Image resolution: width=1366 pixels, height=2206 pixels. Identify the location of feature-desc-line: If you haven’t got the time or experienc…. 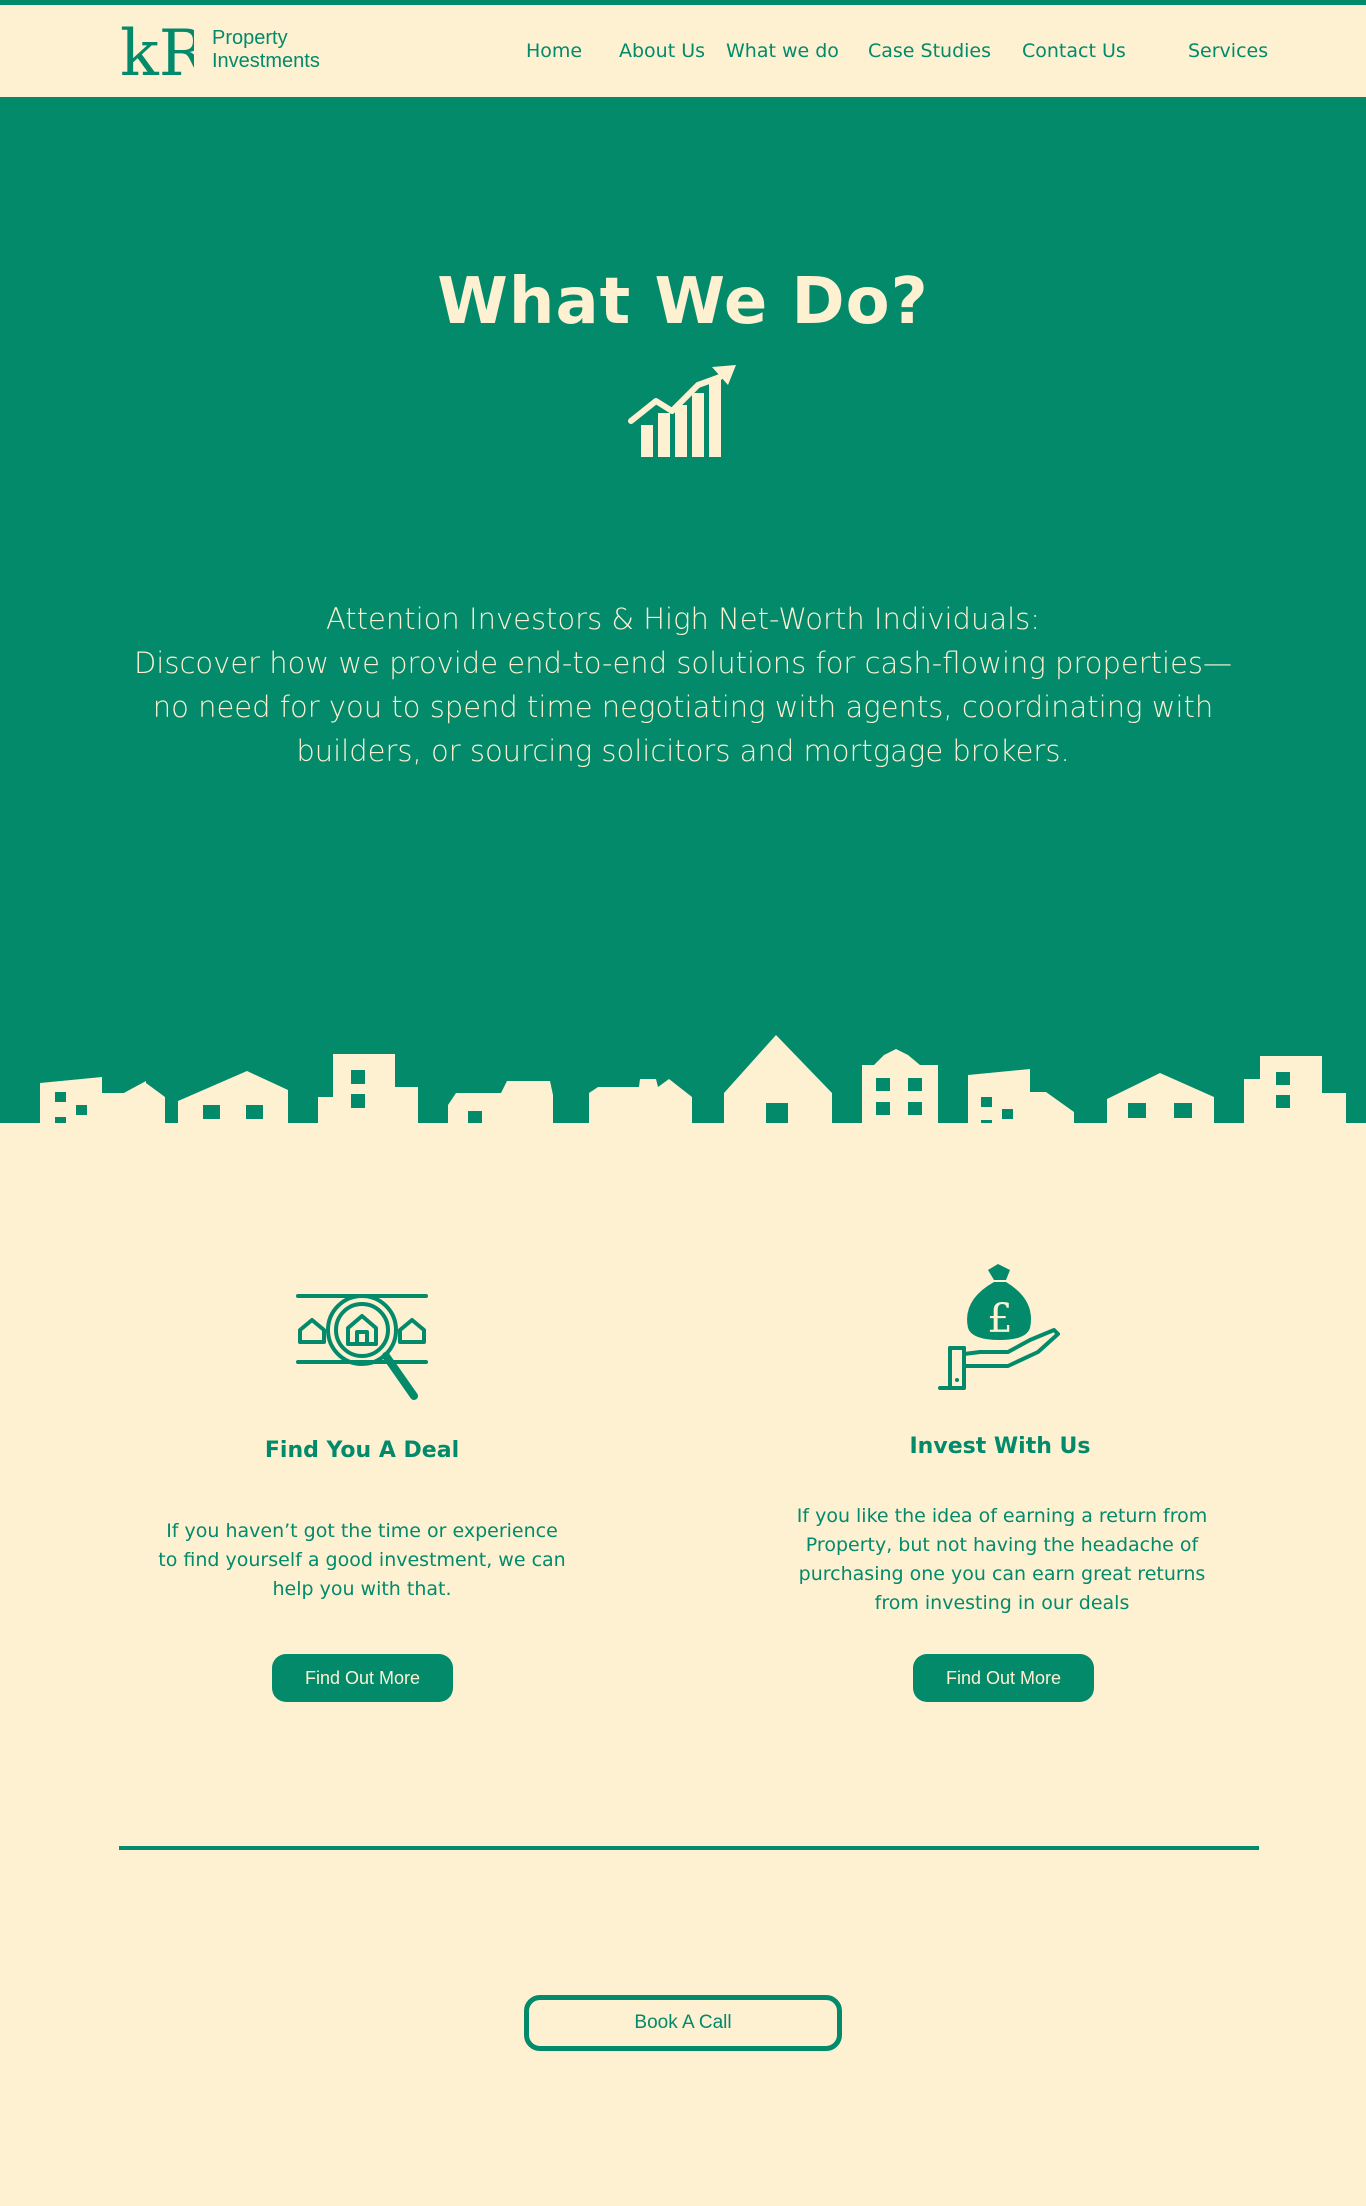
(362, 1531).